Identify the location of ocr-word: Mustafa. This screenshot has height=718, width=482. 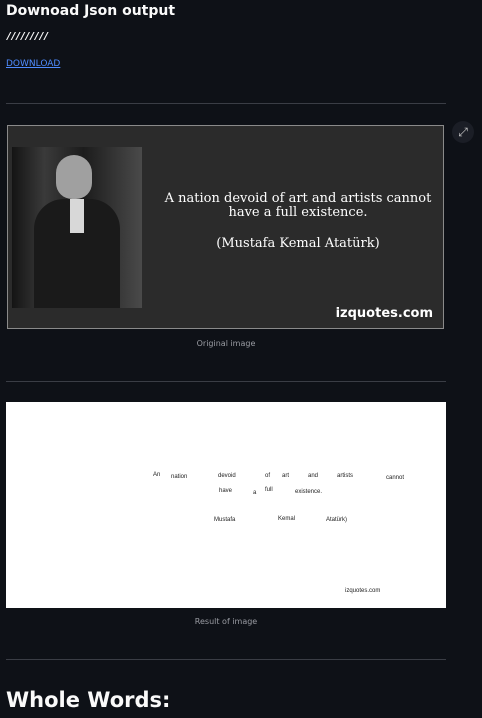
(225, 520).